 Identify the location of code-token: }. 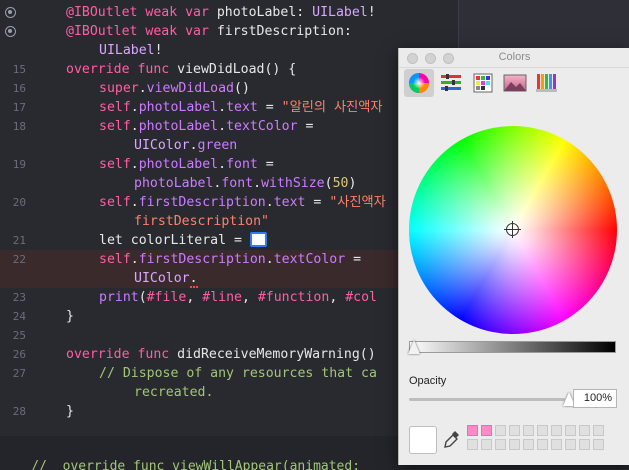
(70, 411).